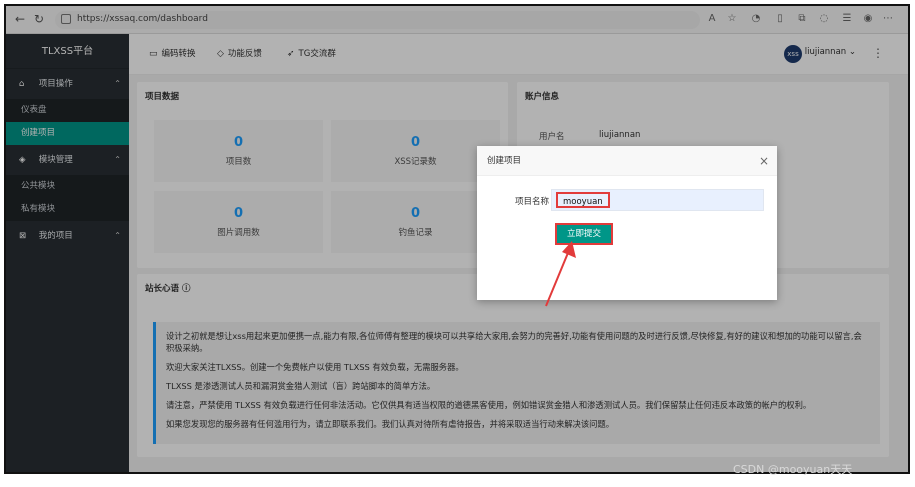  Describe the element at coordinates (532, 202) in the screenshot. I see `project-name-label: 项目名称` at that location.